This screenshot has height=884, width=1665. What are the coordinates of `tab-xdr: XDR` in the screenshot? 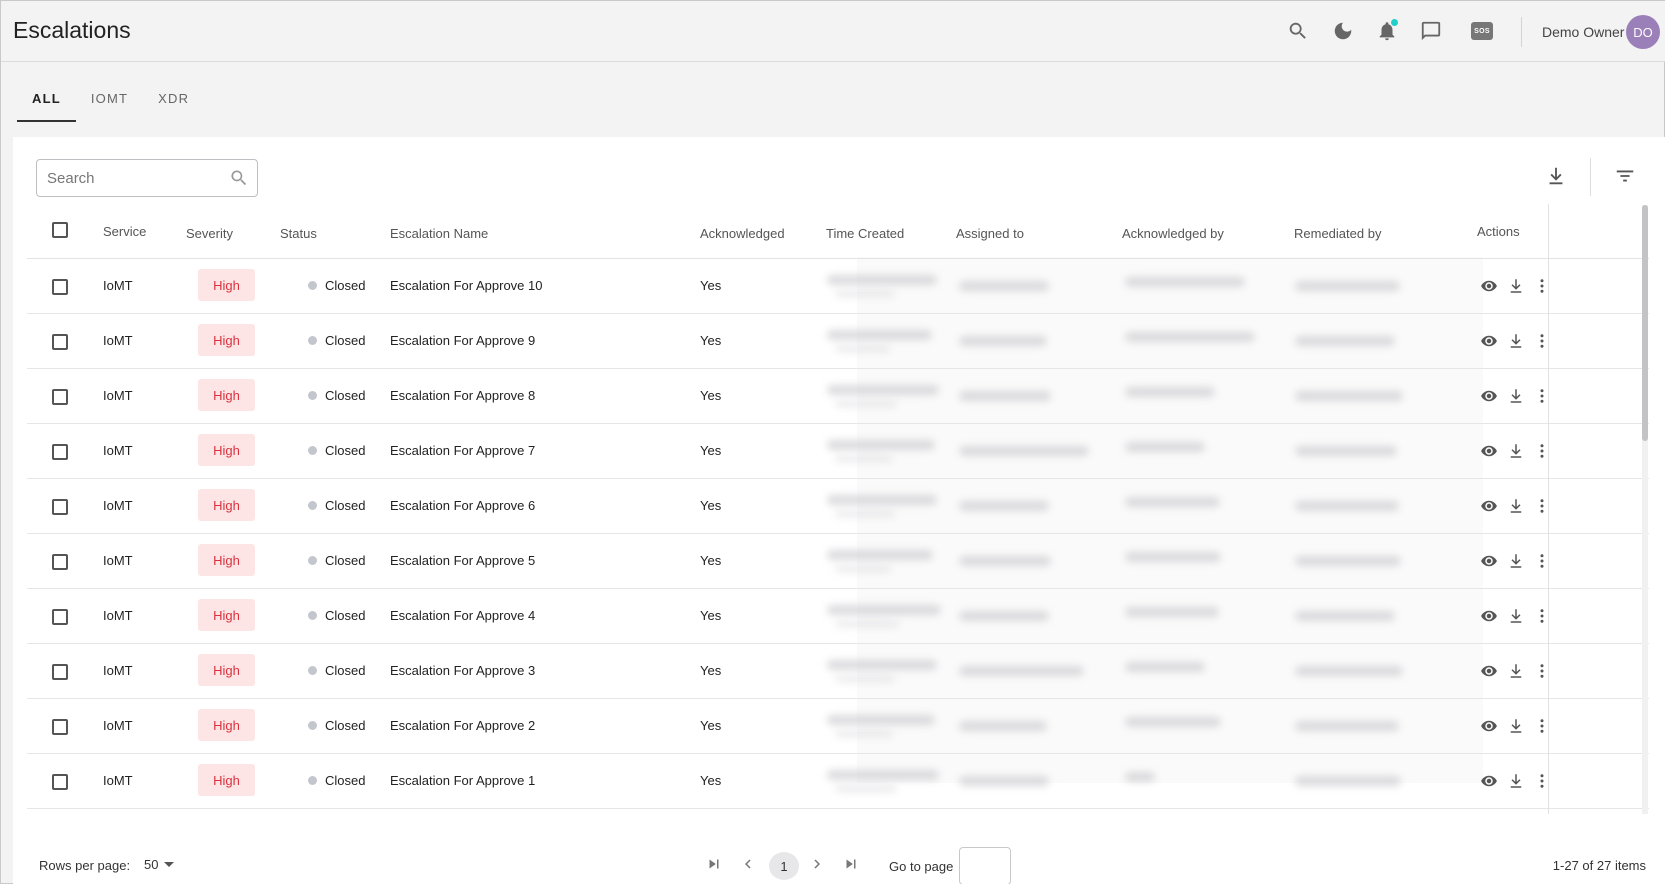 It's located at (173, 101).